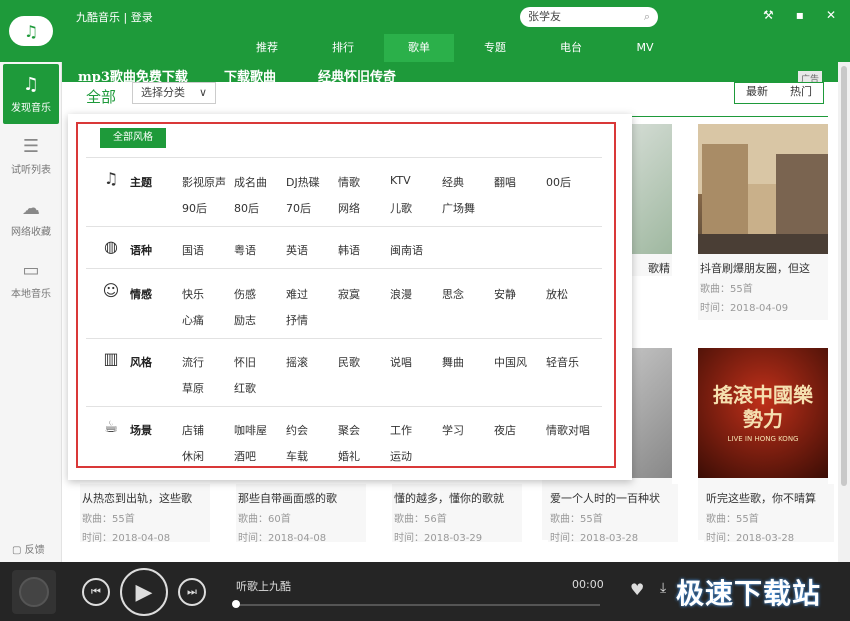 The width and height of the screenshot is (850, 621). I want to click on search-input: 张学友 ⌕, so click(589, 17).